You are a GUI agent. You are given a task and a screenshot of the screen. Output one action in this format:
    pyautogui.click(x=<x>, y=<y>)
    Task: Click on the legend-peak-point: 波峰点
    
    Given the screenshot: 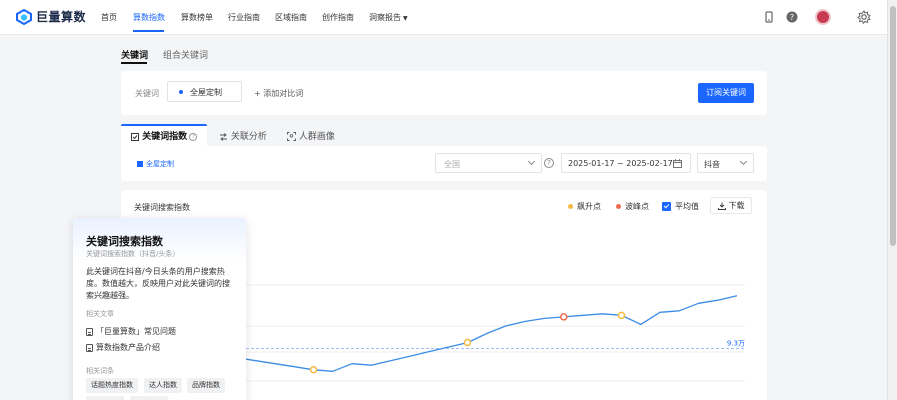 What is the action you would take?
    pyautogui.click(x=632, y=206)
    